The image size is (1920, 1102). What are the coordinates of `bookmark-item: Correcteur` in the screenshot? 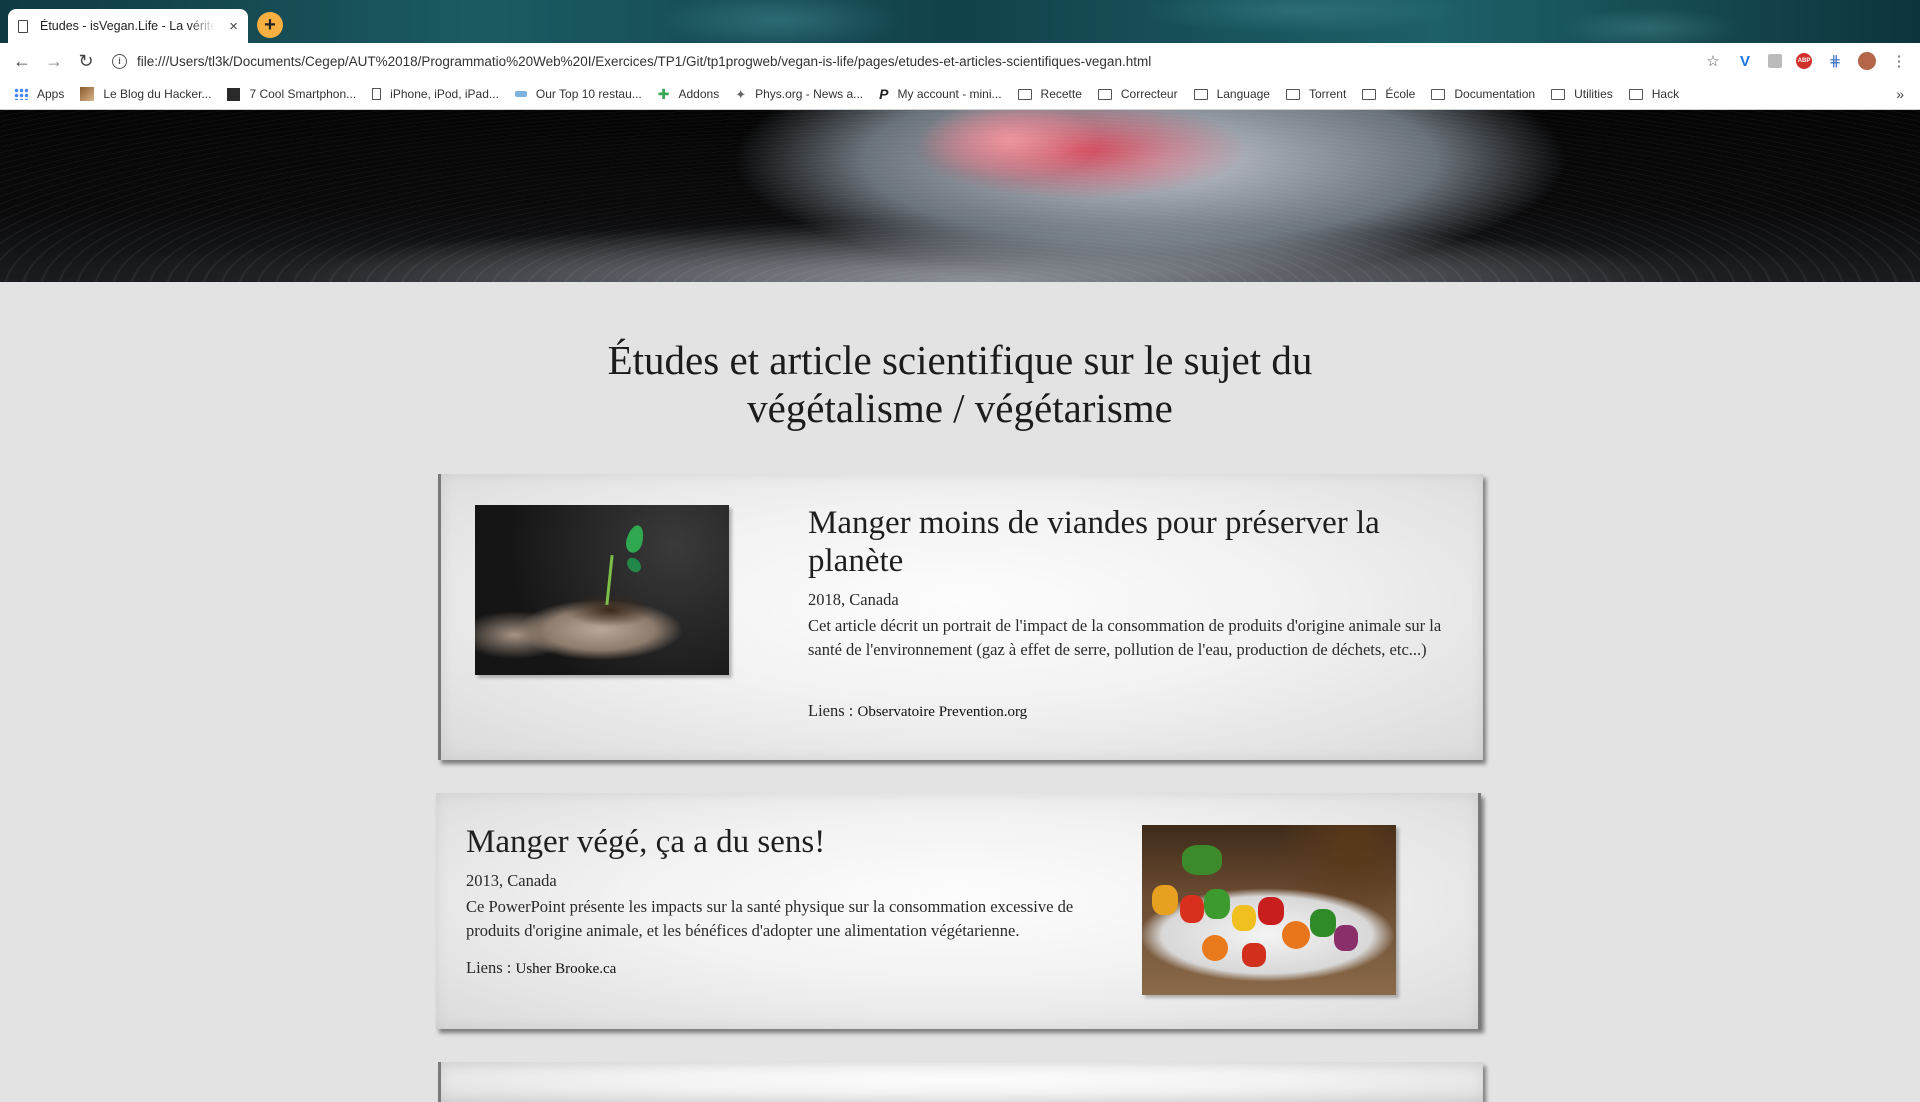 It's located at (1137, 94).